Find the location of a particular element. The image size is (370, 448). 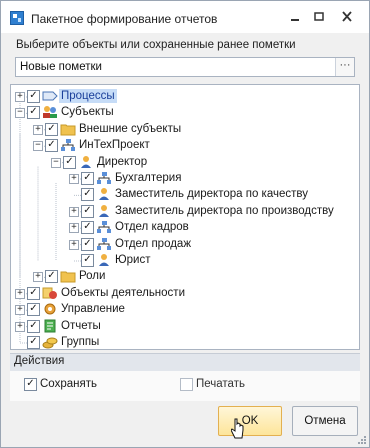

print-checkbox-box is located at coordinates (186, 384).